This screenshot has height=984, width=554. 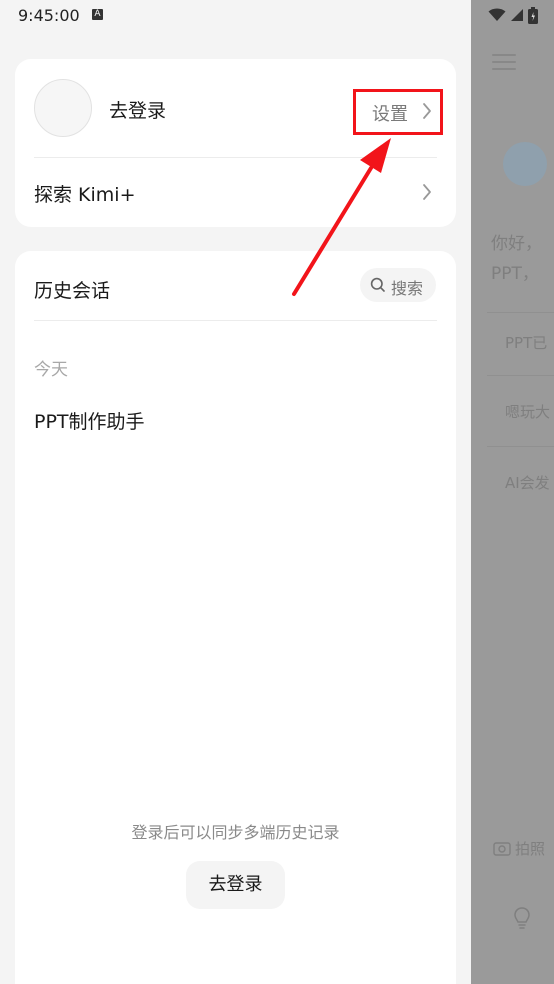 What do you see at coordinates (137, 109) in the screenshot?
I see `go-login-link: 去登录` at bounding box center [137, 109].